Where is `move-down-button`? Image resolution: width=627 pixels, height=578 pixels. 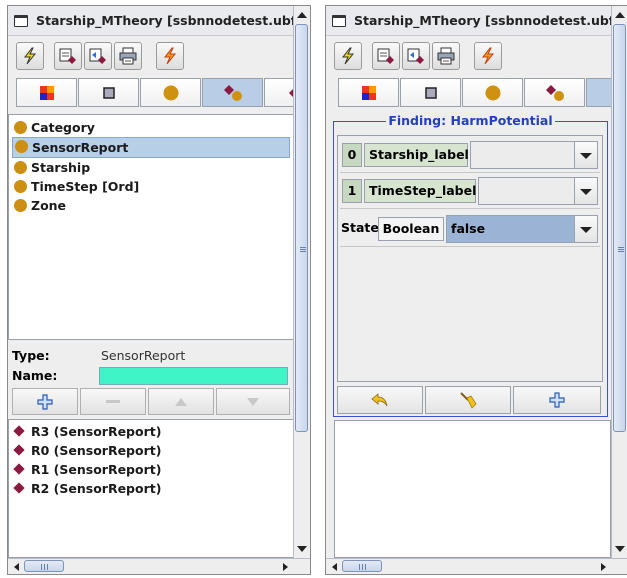
move-down-button is located at coordinates (253, 401).